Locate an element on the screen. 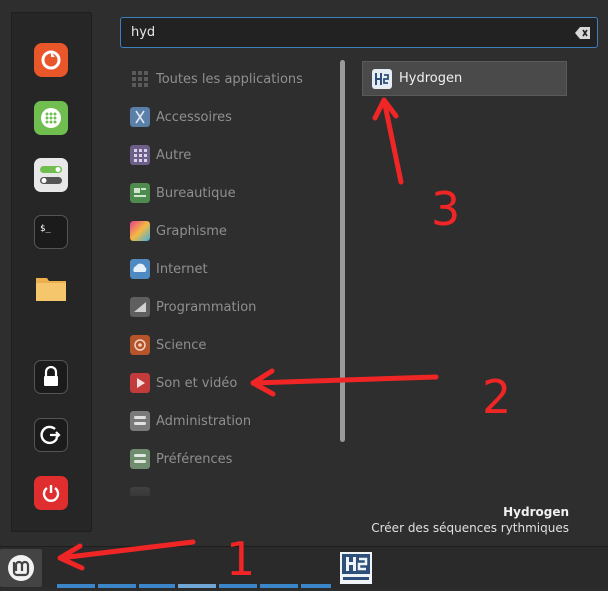 The height and width of the screenshot is (591, 608). menu-button is located at coordinates (21, 568).